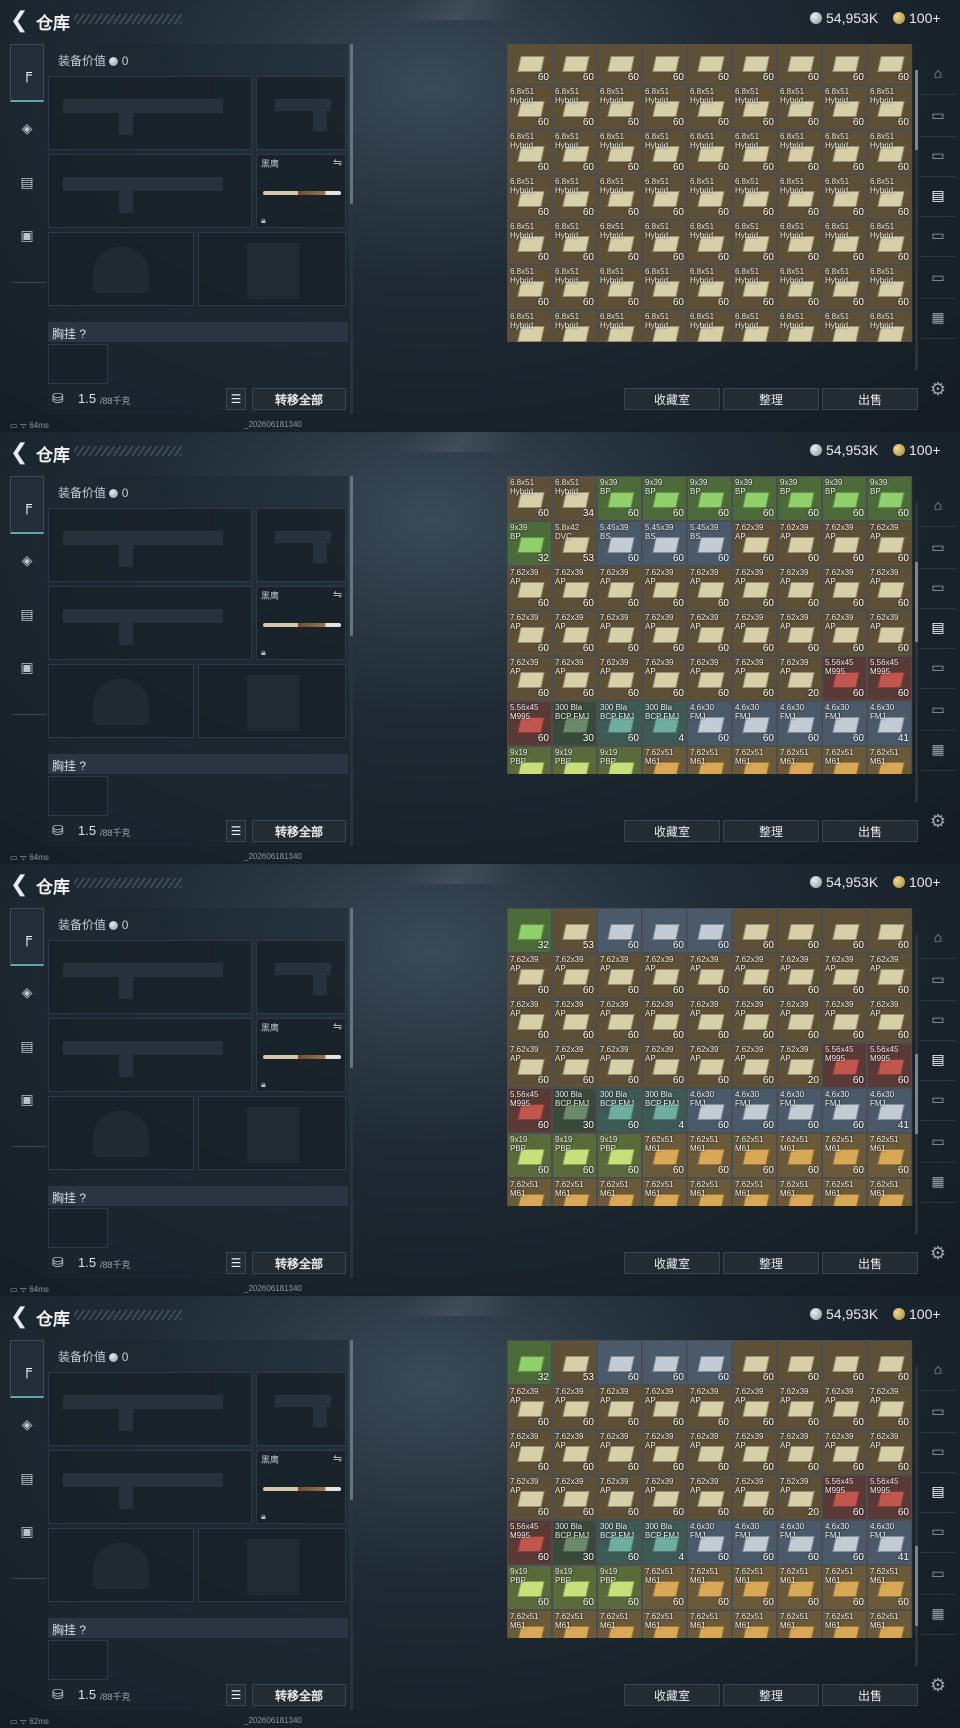 This screenshot has width=960, height=1728. What do you see at coordinates (301, 545) in the screenshot?
I see `pistol-slot` at bounding box center [301, 545].